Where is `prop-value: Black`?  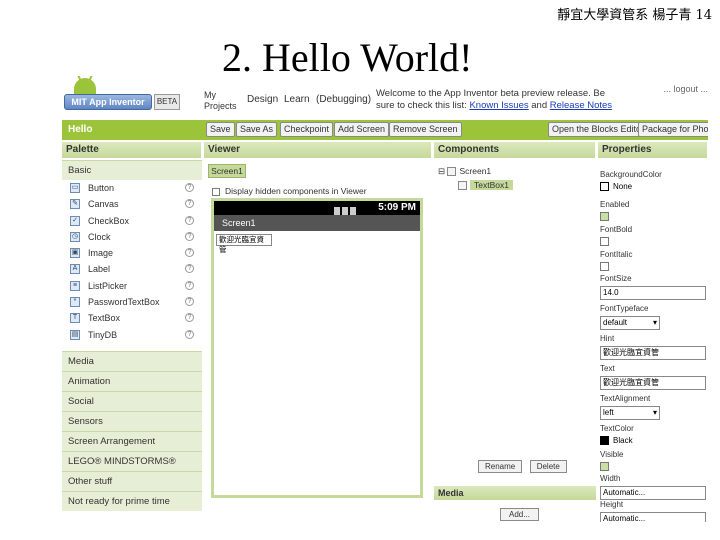
prop-value: Black is located at coordinates (623, 440).